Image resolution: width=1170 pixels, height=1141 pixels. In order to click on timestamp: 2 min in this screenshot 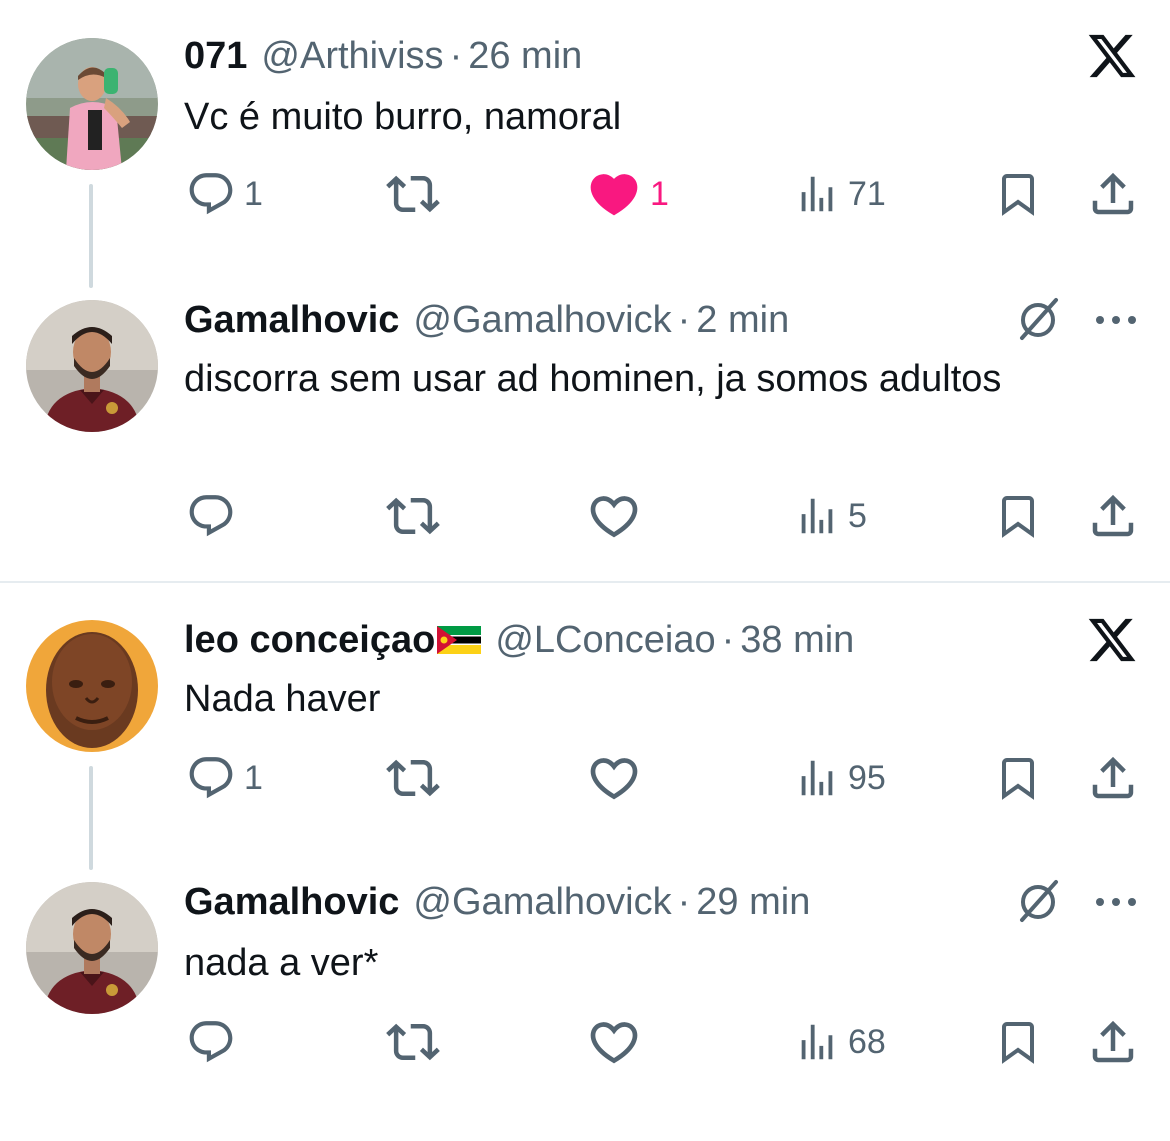, I will do `click(742, 320)`.